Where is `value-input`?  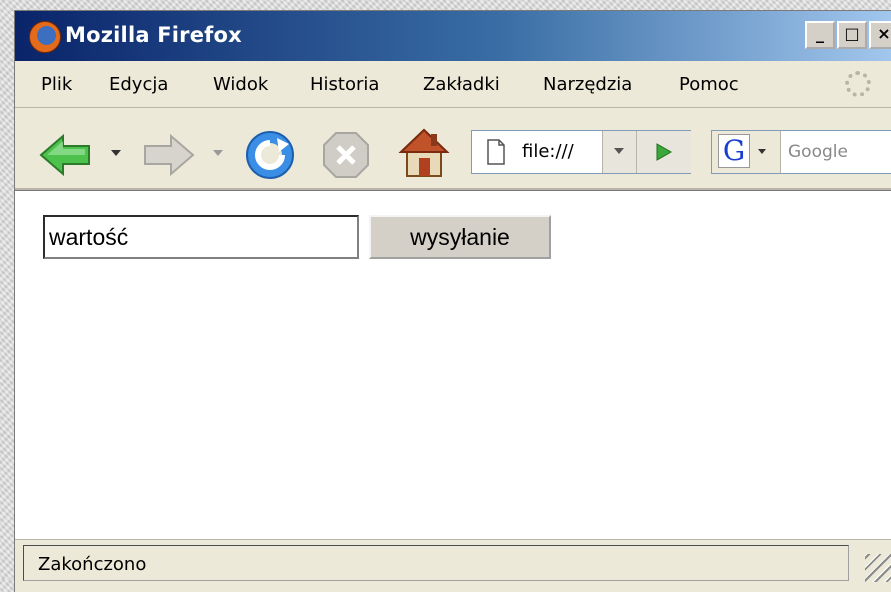
value-input is located at coordinates (201, 237).